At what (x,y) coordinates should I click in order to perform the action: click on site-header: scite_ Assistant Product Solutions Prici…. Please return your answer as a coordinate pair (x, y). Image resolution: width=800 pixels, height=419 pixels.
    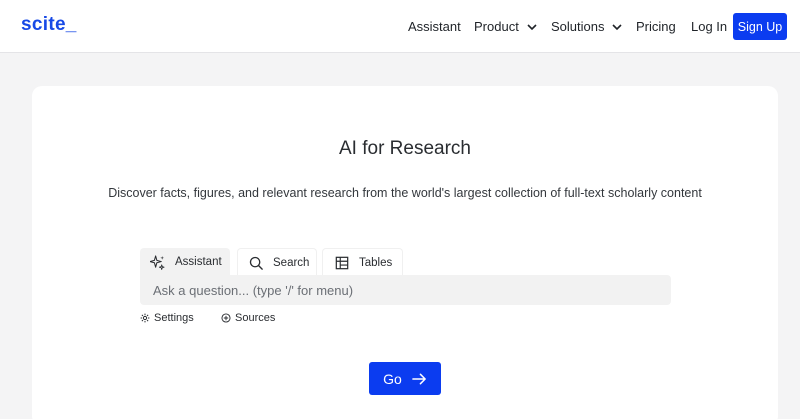
    Looking at the image, I should click on (400, 26).